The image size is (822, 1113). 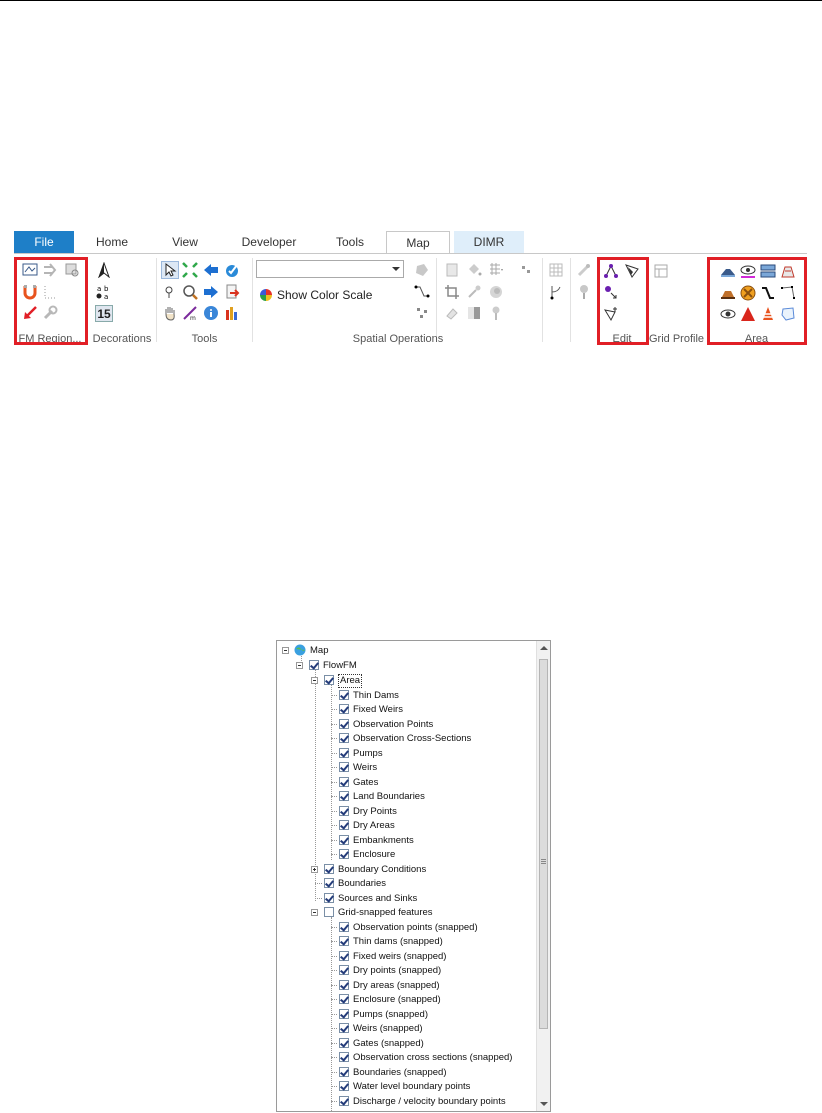 What do you see at coordinates (430, 739) in the screenshot?
I see `tree-leaf: Observation Cross-Sections` at bounding box center [430, 739].